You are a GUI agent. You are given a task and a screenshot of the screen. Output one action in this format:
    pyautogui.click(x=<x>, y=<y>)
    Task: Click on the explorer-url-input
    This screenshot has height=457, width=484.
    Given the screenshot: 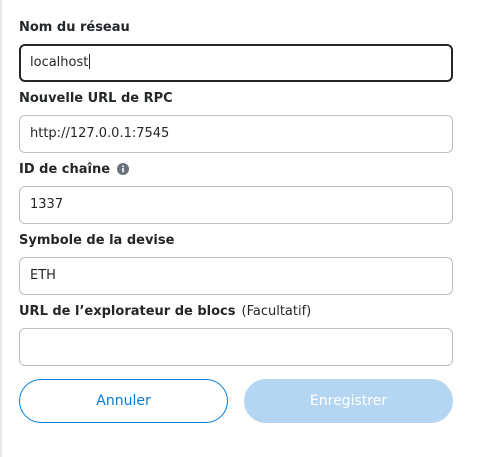 What is the action you would take?
    pyautogui.click(x=236, y=347)
    